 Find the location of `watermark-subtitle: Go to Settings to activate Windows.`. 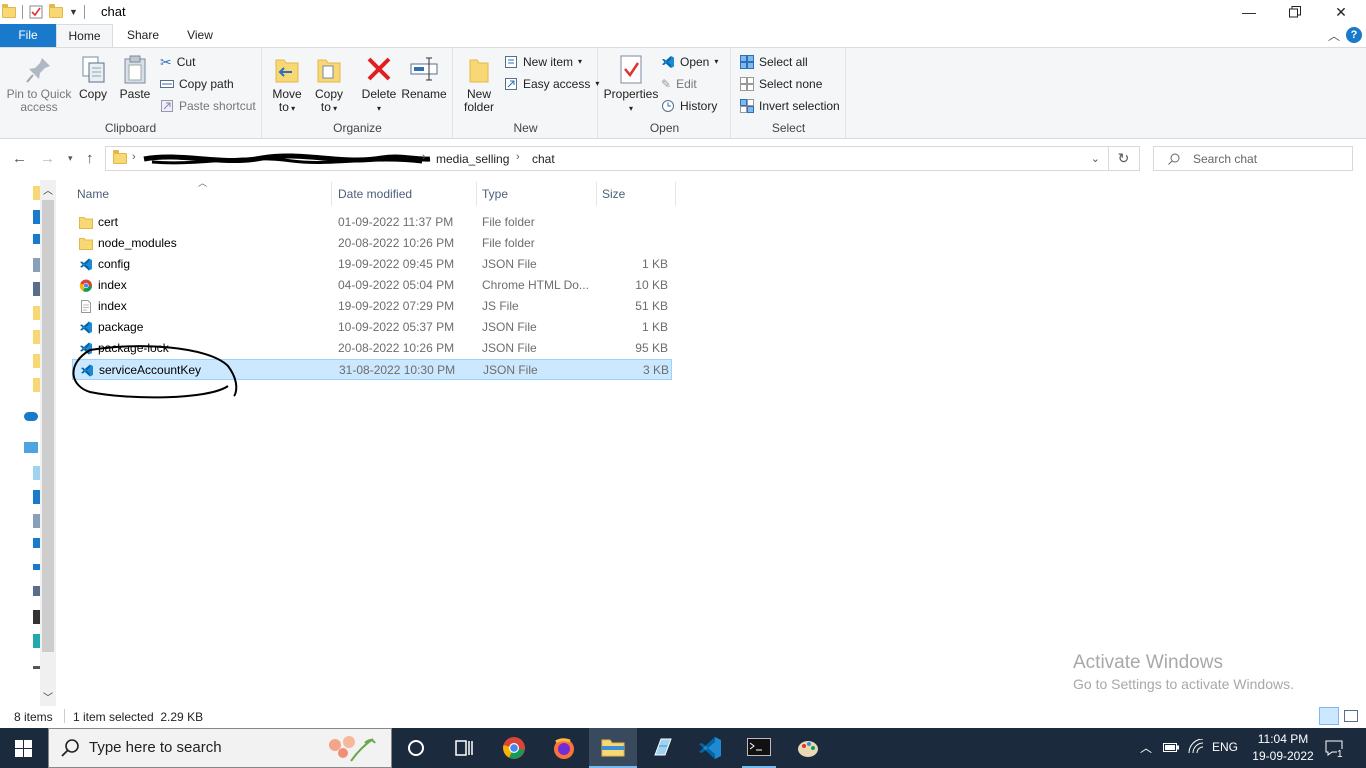

watermark-subtitle: Go to Settings to activate Windows. is located at coordinates (1183, 684).